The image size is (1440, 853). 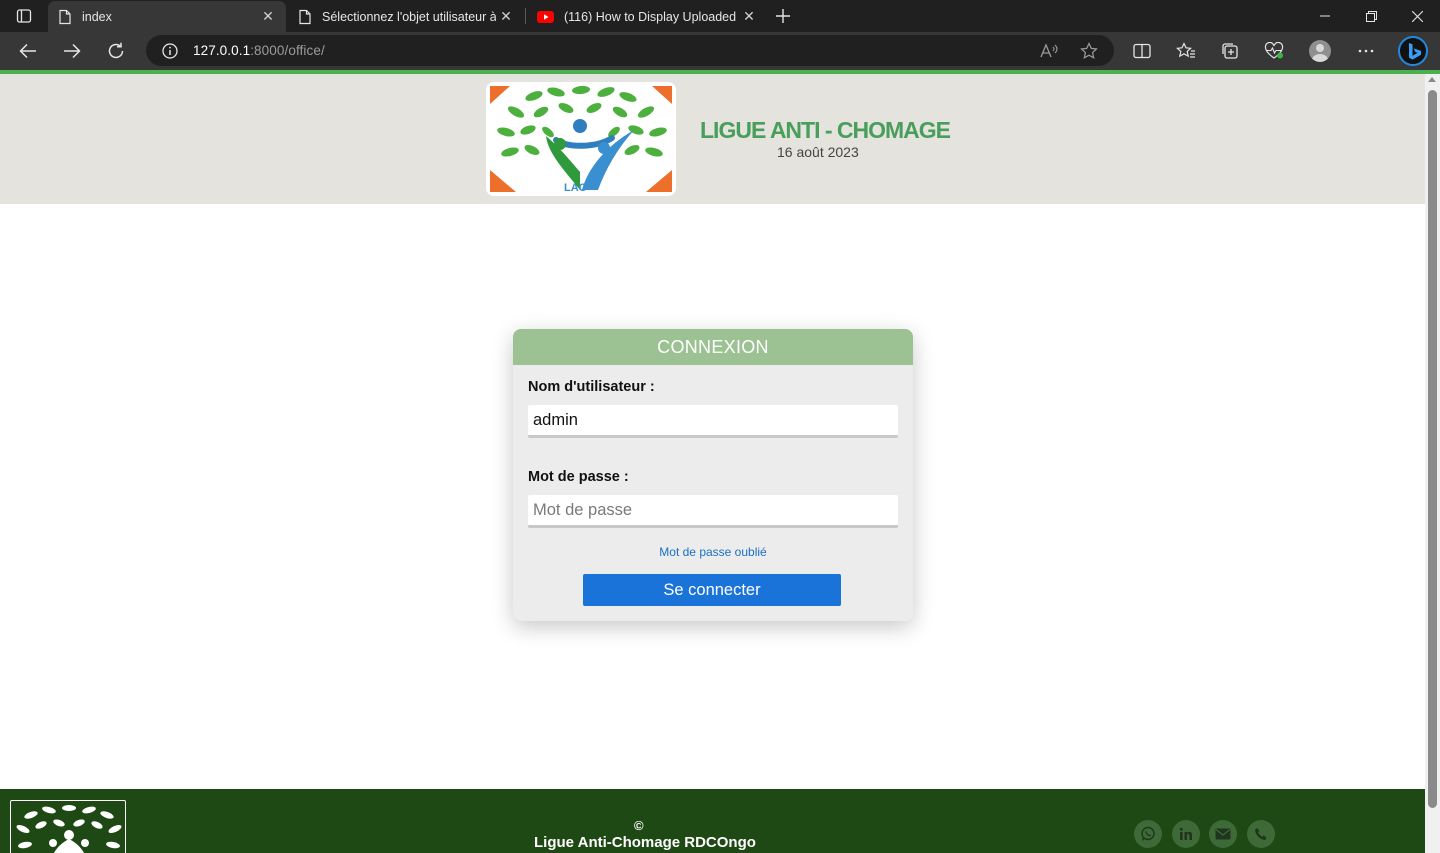 What do you see at coordinates (639, 825) in the screenshot?
I see `copyright-symbol: ©` at bounding box center [639, 825].